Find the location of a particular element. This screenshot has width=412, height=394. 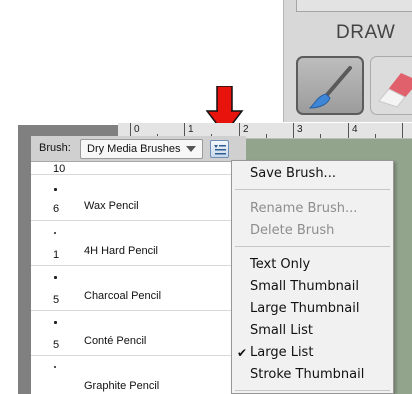

panel-menu-button is located at coordinates (219, 149).